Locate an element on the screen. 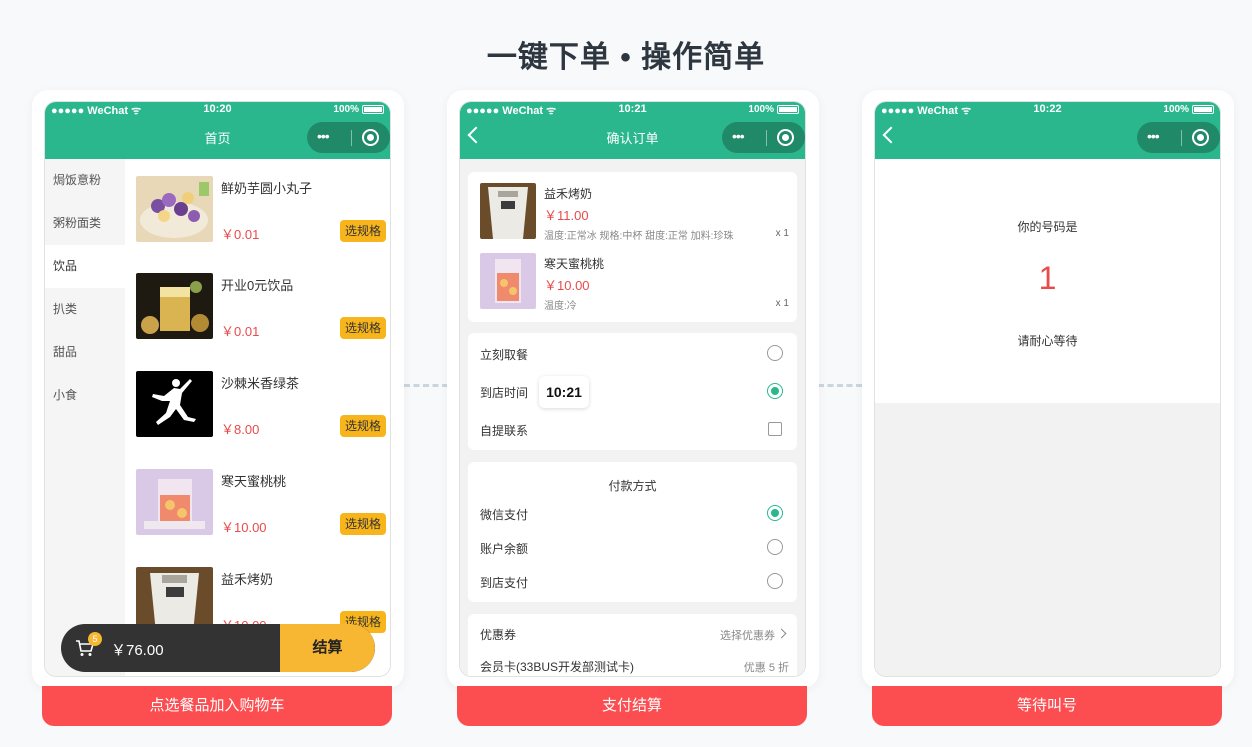  step-caption-1: 点选餐品加入购物车 is located at coordinates (217, 706).